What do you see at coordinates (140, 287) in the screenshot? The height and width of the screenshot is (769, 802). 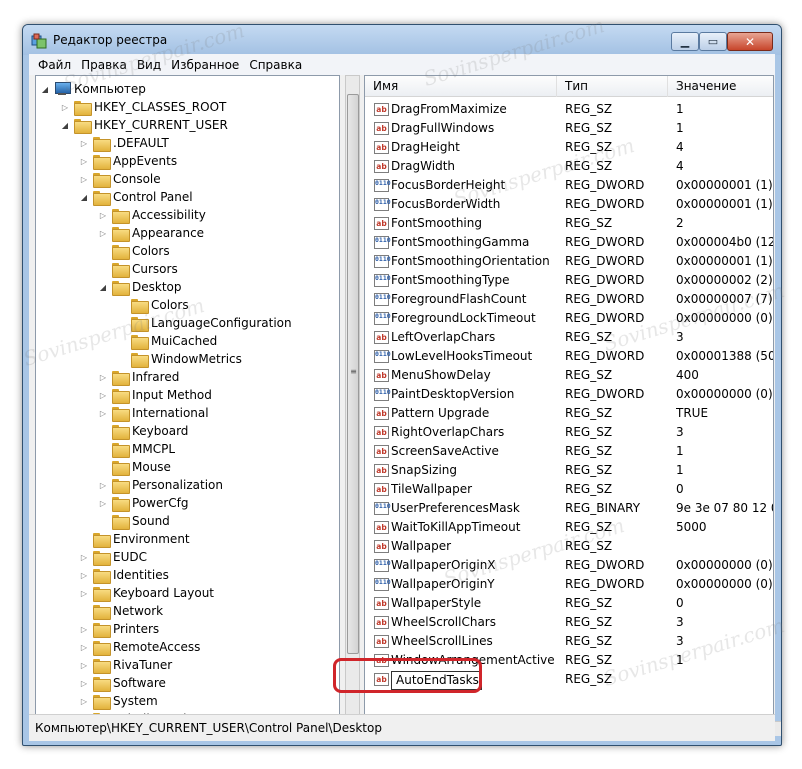 I see `tree-item: ◢ Desktop` at bounding box center [140, 287].